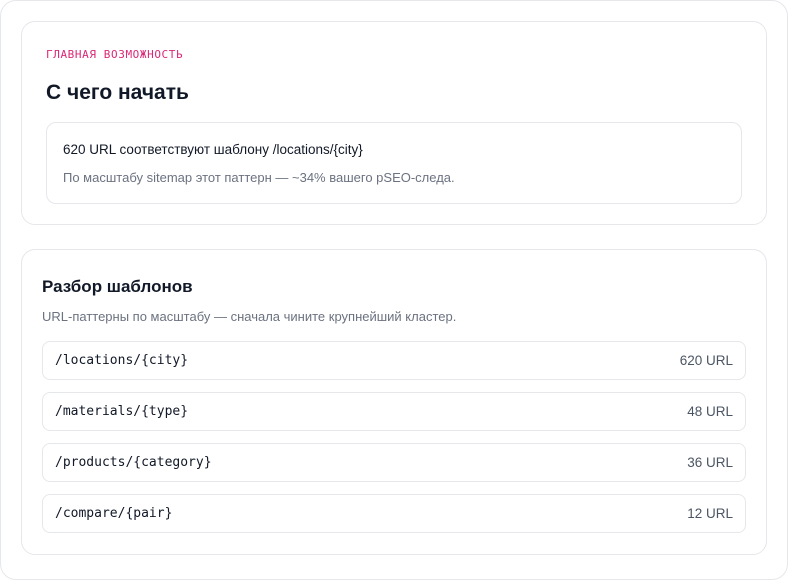 The width and height of the screenshot is (788, 580). Describe the element at coordinates (394, 360) in the screenshot. I see `pattern-row-locations: /locations/{city} 620 URL` at that location.